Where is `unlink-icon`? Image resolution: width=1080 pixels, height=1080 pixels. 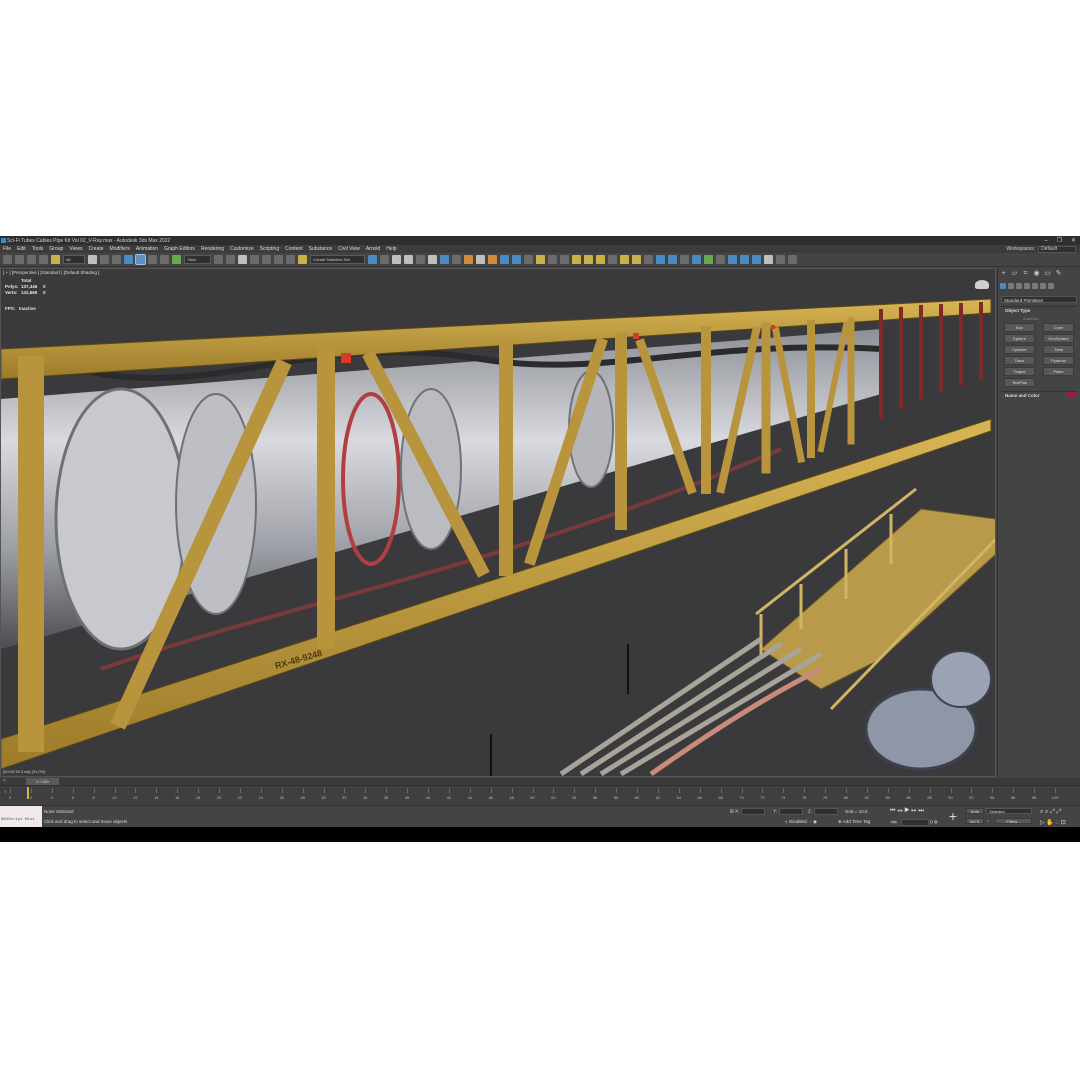
unlink-icon is located at coordinates (43, 259).